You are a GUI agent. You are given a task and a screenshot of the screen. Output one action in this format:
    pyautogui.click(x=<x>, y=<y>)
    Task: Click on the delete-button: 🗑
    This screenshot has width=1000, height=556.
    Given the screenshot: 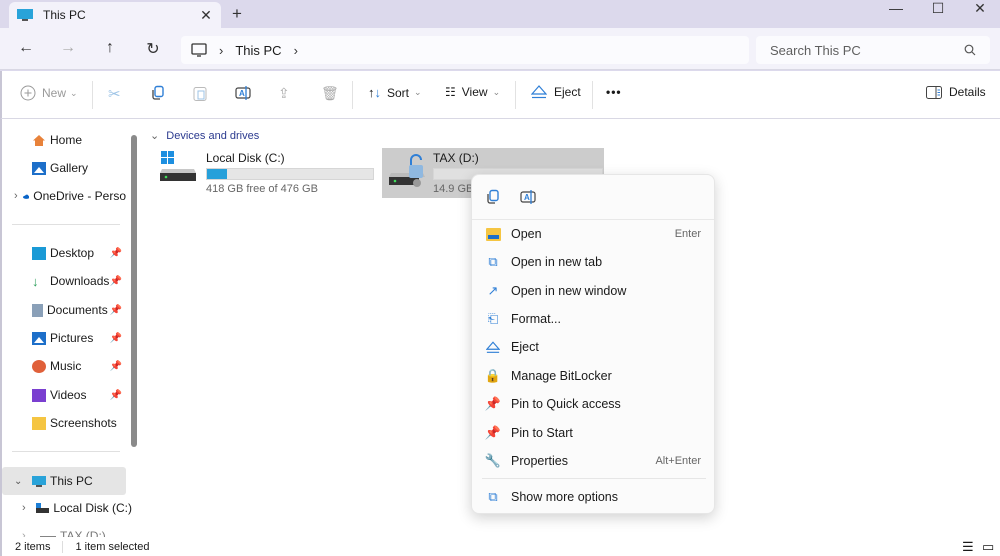 What is the action you would take?
    pyautogui.click(x=330, y=93)
    